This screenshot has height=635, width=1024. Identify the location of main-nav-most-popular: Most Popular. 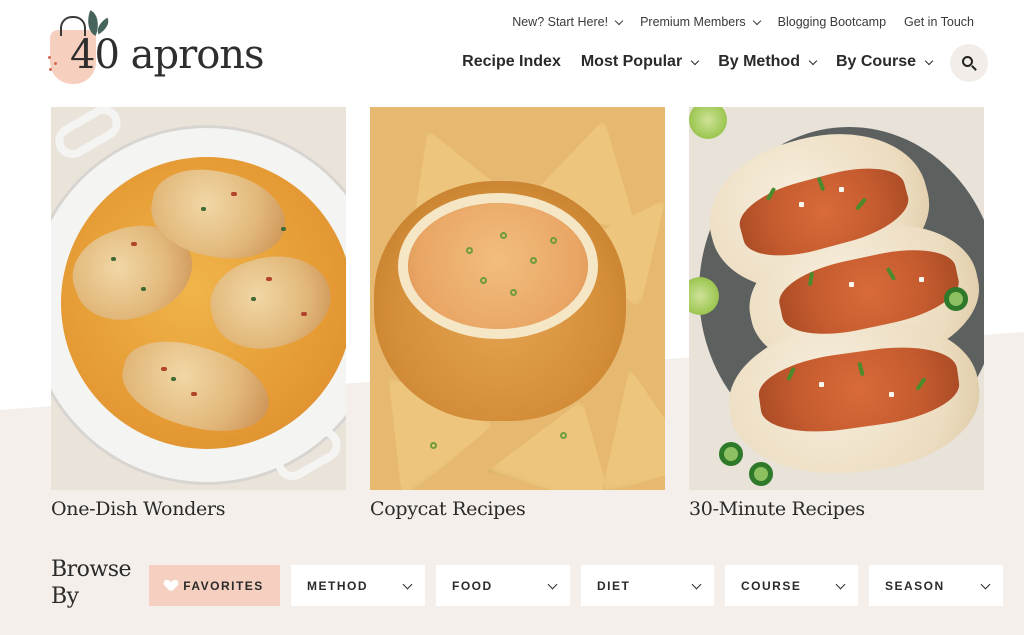
(640, 62).